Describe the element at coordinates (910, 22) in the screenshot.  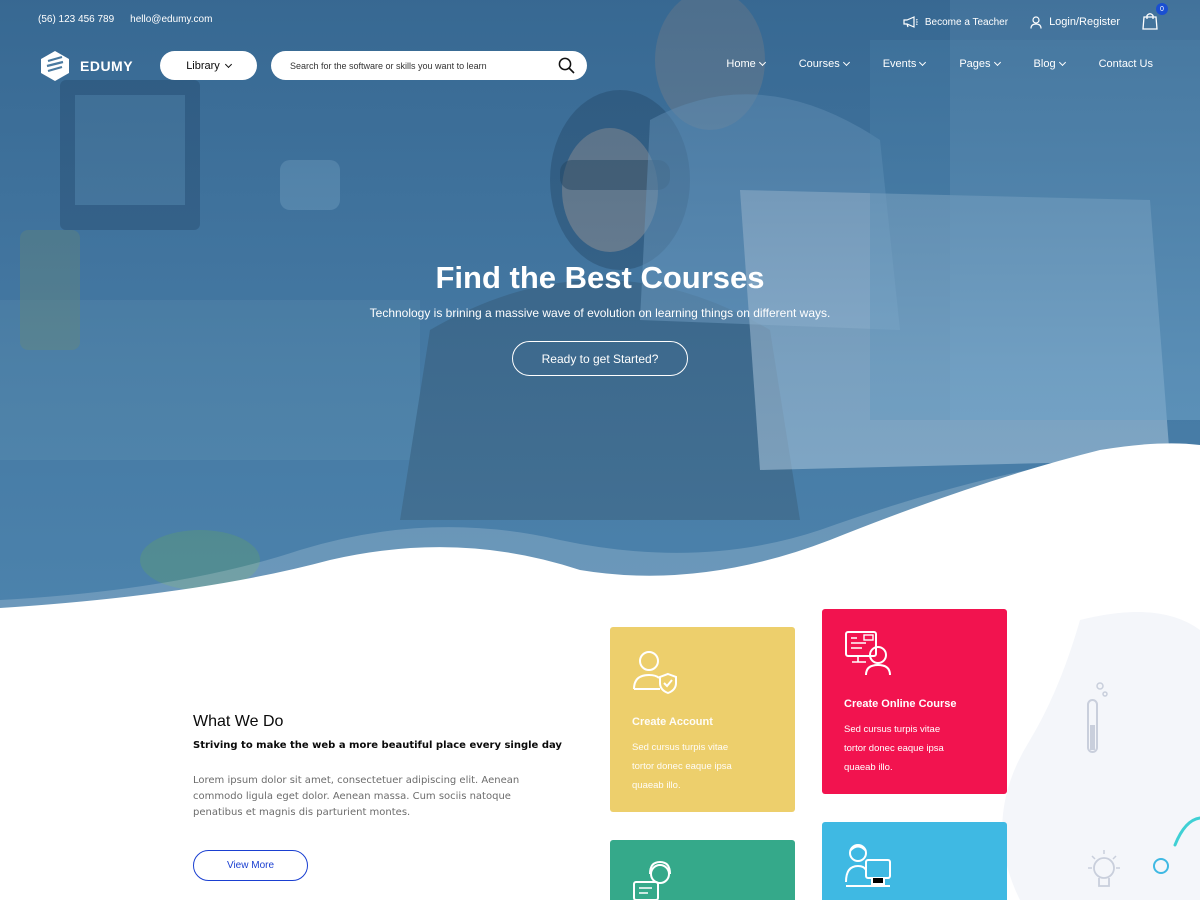
I see `megaphone-icon` at that location.